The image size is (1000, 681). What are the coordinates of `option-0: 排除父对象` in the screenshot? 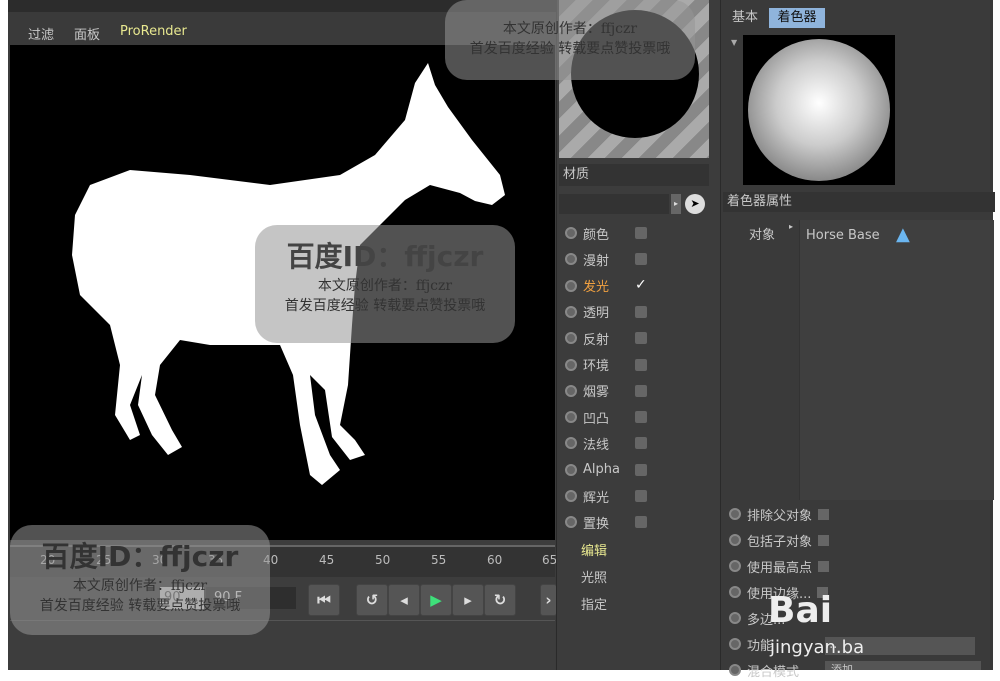 It's located at (779, 514).